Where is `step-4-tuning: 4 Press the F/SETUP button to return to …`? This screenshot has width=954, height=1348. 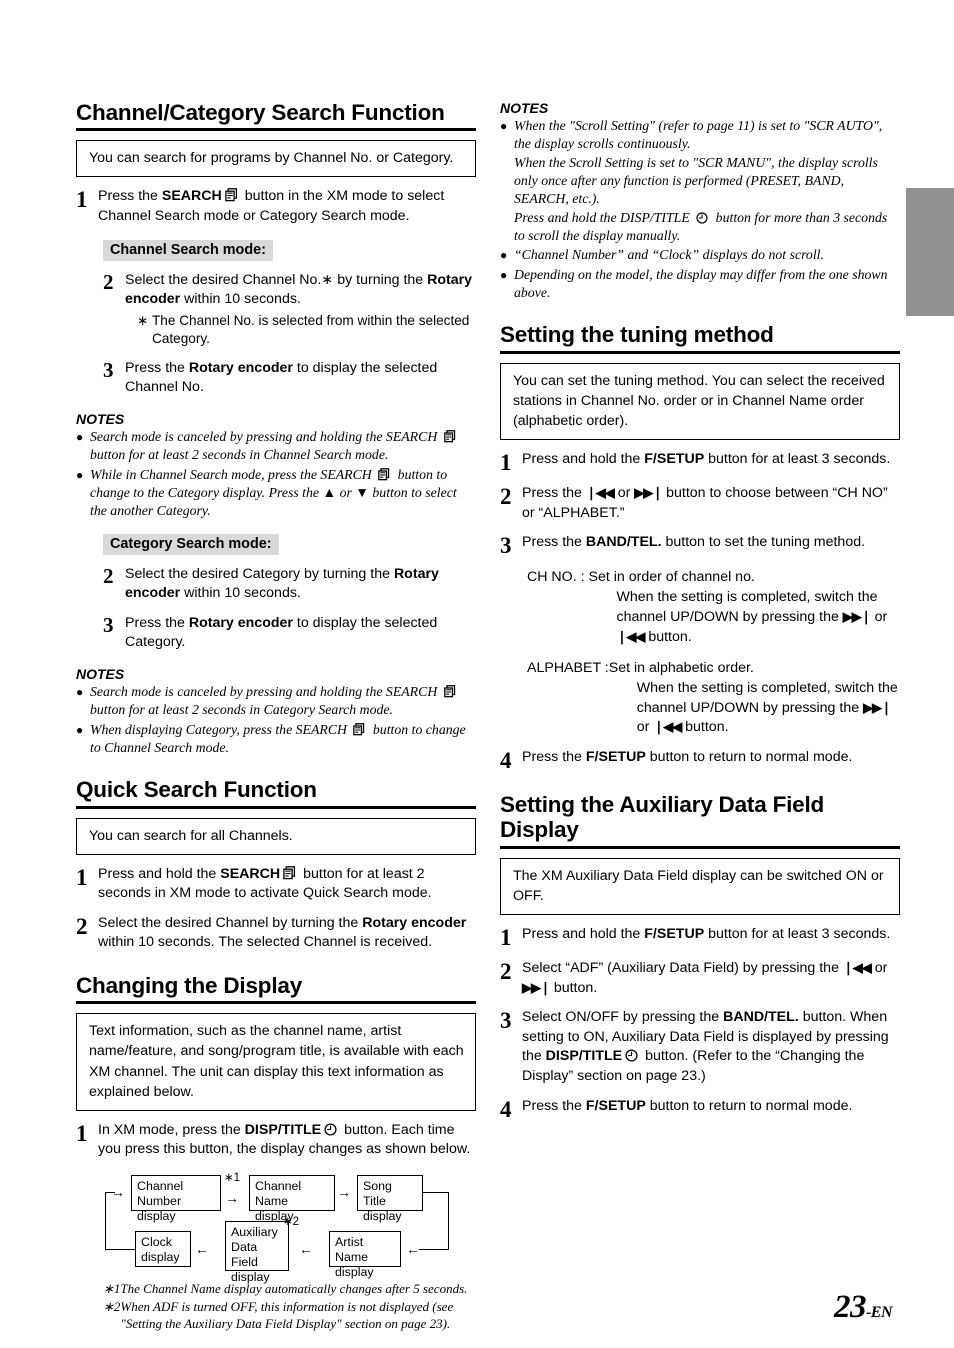 step-4-tuning: 4 Press the F/SETUP button to return to … is located at coordinates (700, 760).